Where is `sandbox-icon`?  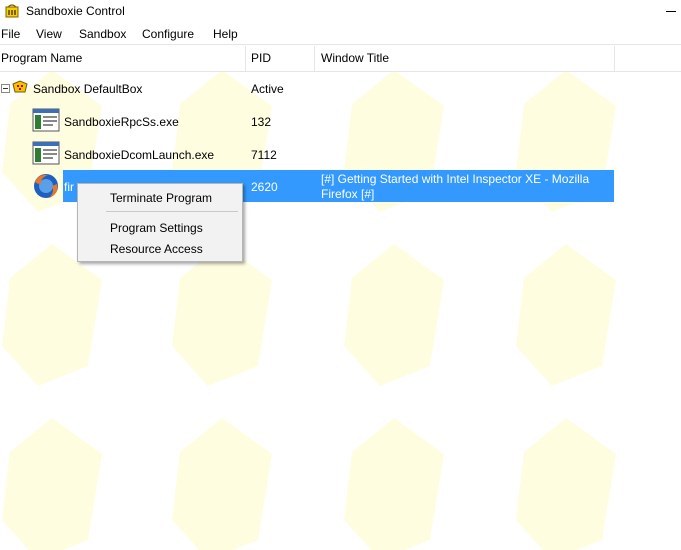
sandbox-icon is located at coordinates (20, 86).